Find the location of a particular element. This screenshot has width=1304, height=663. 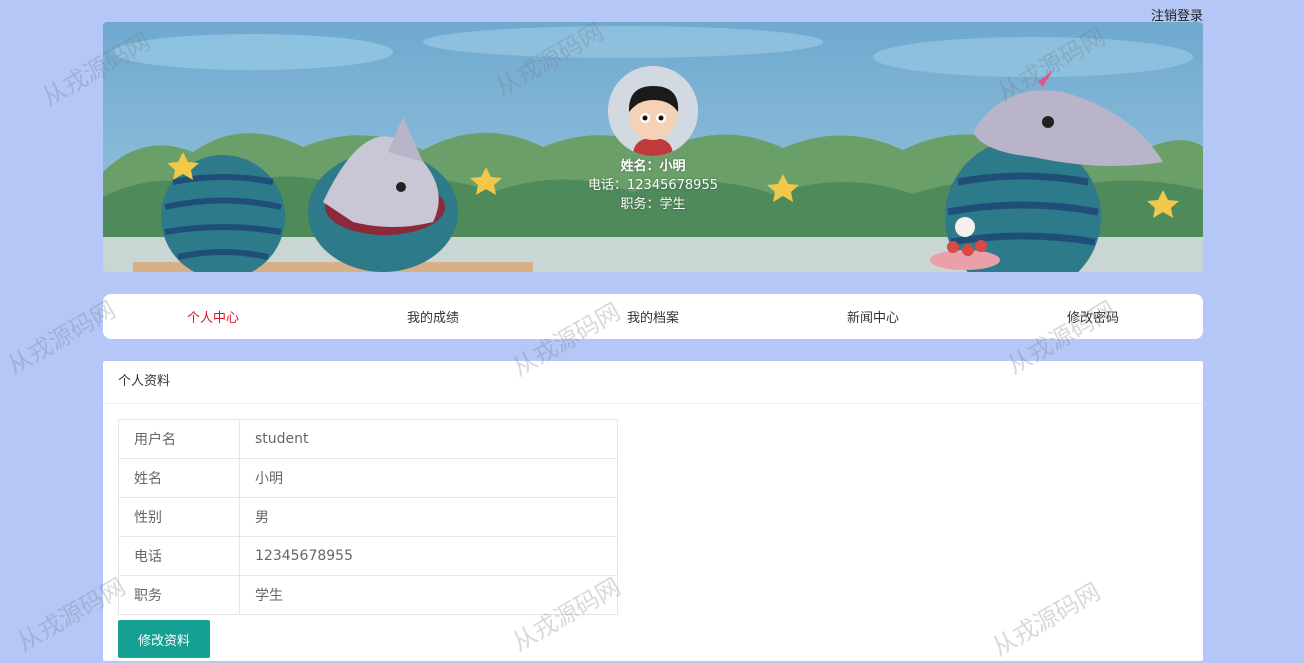

table-row: 性别 男 is located at coordinates (368, 517).